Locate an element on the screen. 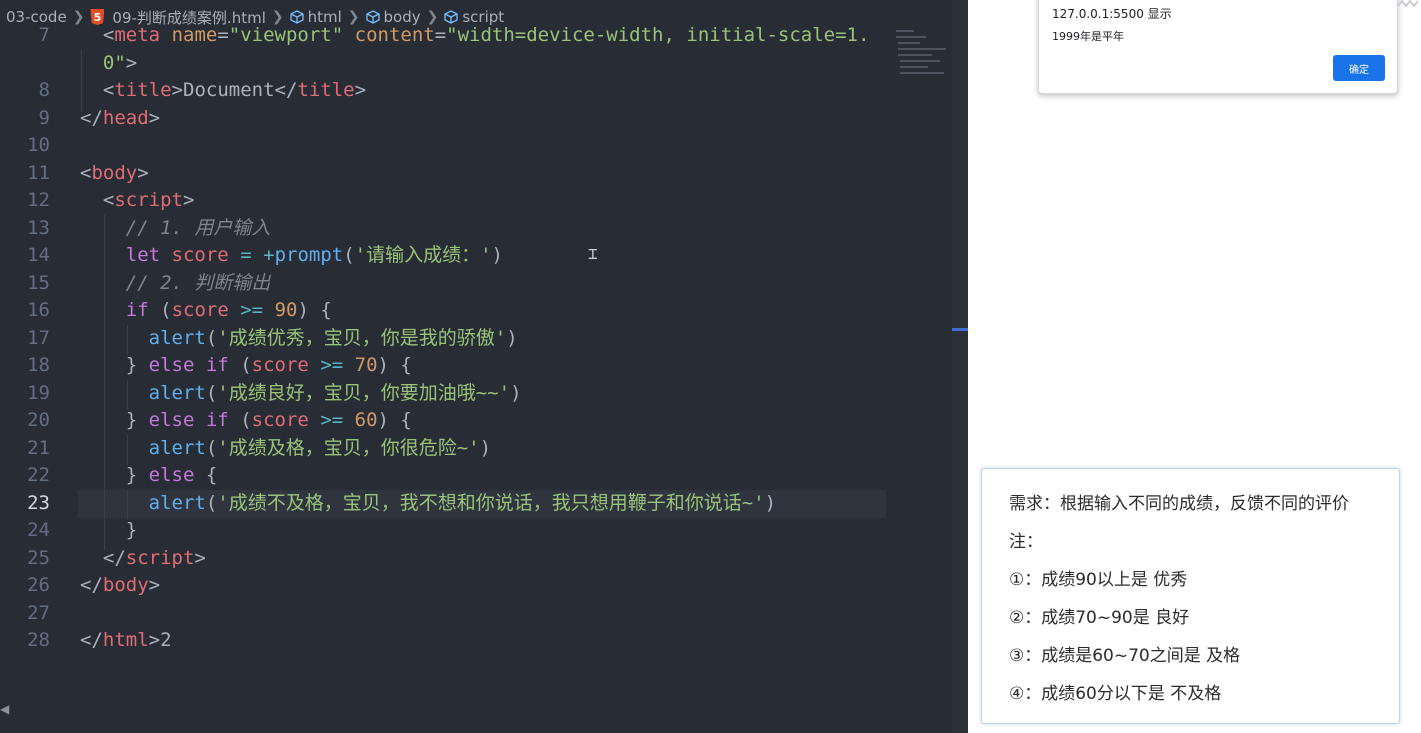 This screenshot has width=1421, height=733. line-number: 10 is located at coordinates (38, 145).